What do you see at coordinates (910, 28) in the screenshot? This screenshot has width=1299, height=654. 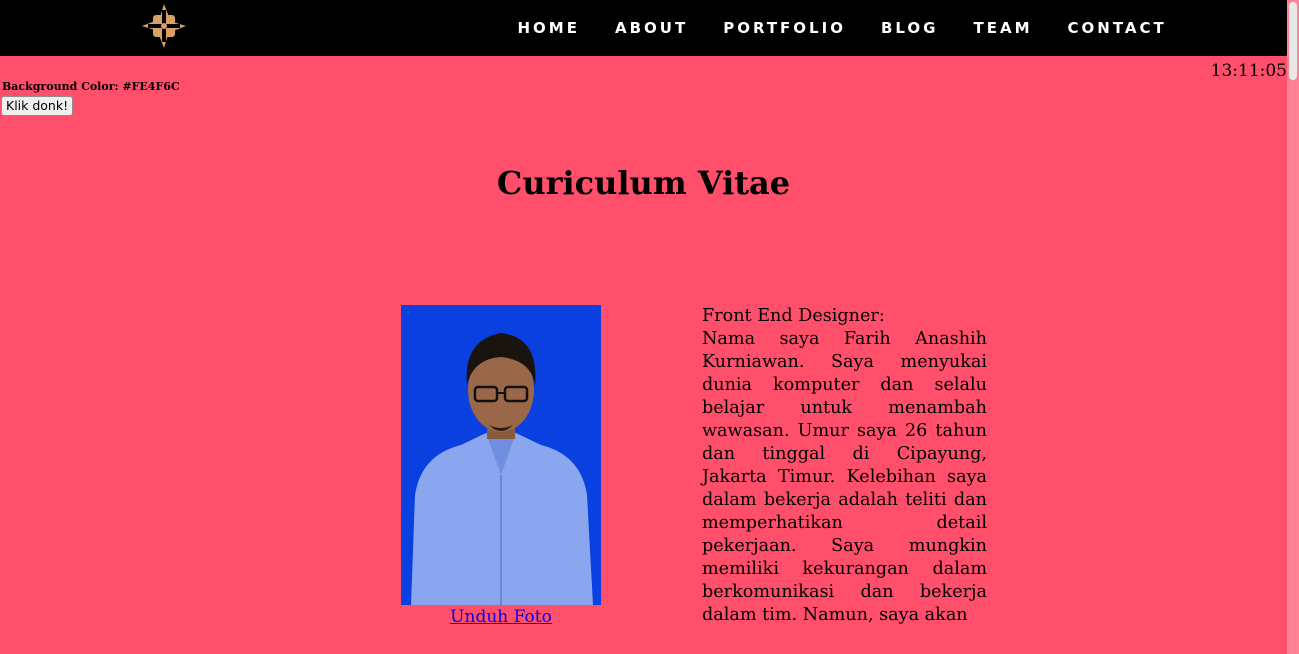 I see `nav-blog: BLOG` at bounding box center [910, 28].